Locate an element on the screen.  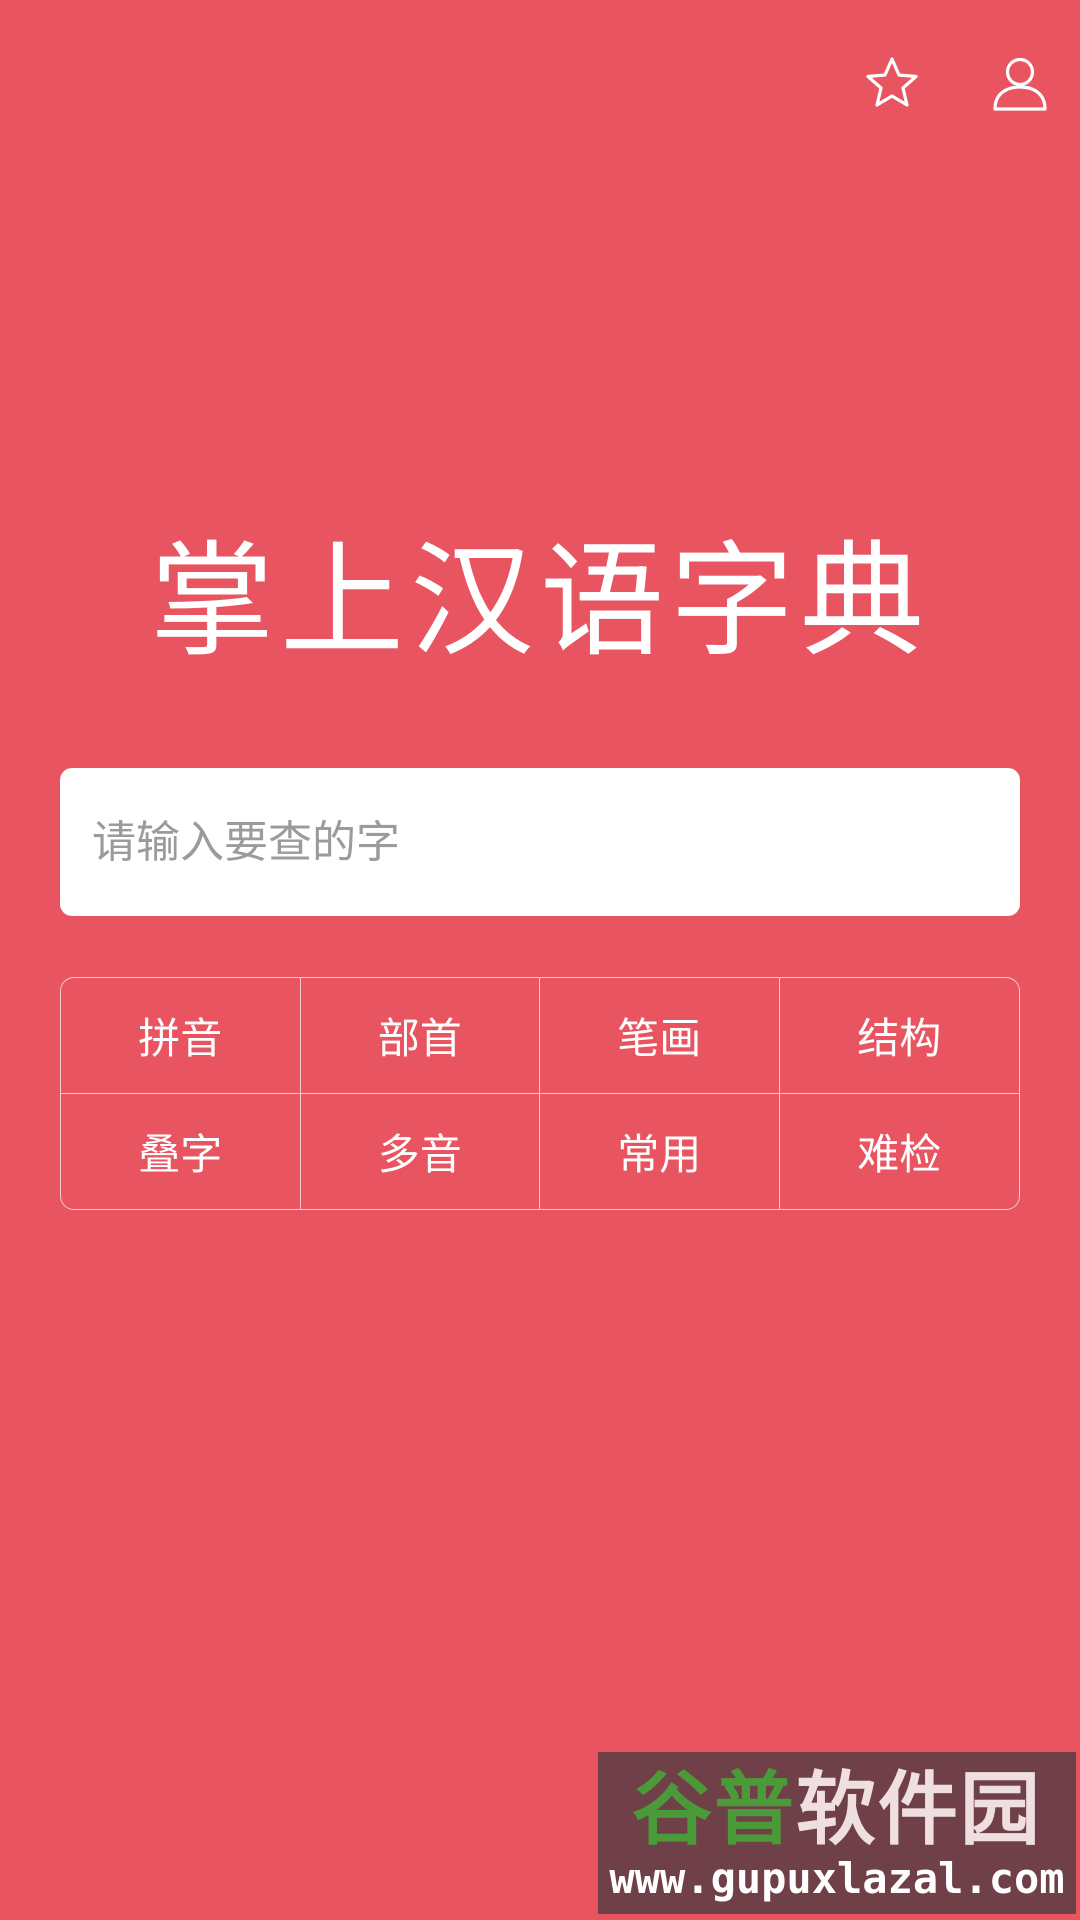
search-box is located at coordinates (540, 842).